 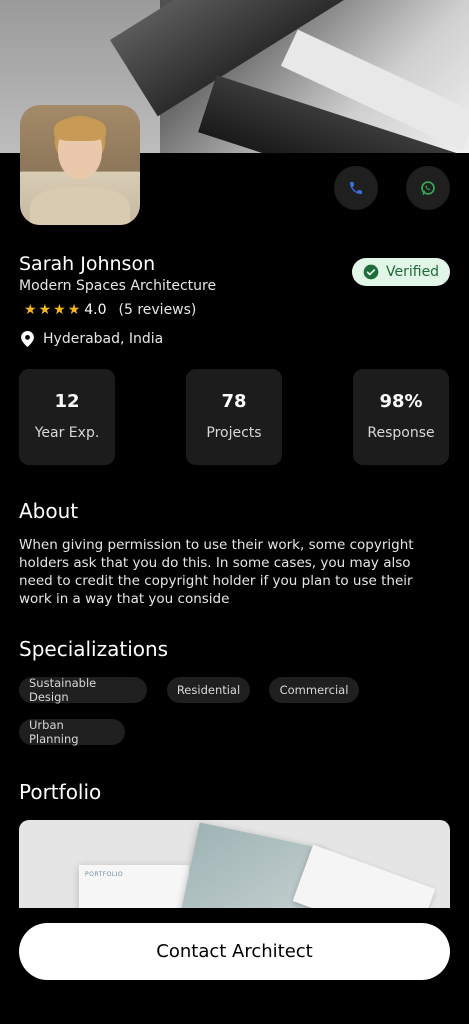 I want to click on rating: ★ ★ ★ ★ 4.0 (5 reviews), so click(x=110, y=310).